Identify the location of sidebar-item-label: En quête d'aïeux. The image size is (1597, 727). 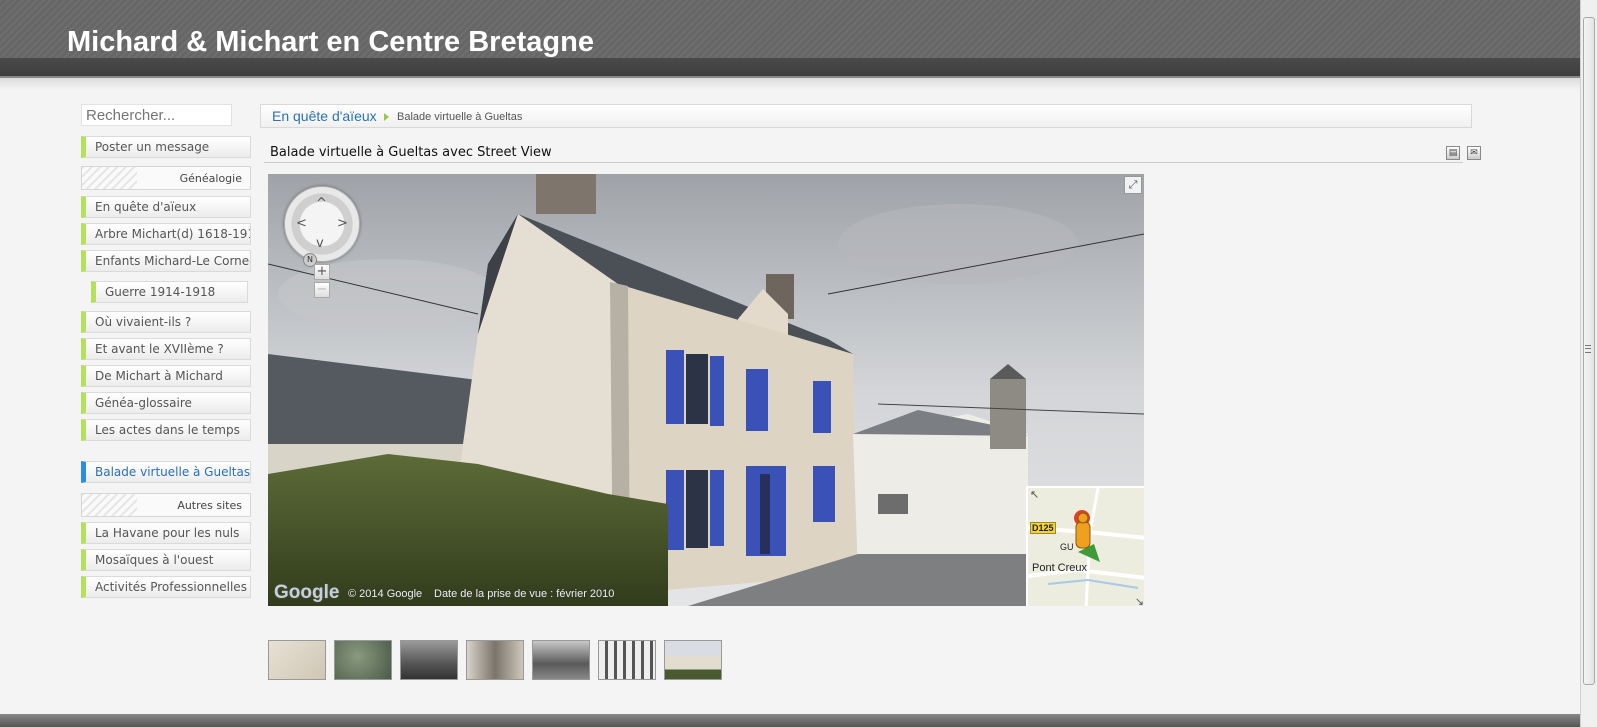
(146, 207).